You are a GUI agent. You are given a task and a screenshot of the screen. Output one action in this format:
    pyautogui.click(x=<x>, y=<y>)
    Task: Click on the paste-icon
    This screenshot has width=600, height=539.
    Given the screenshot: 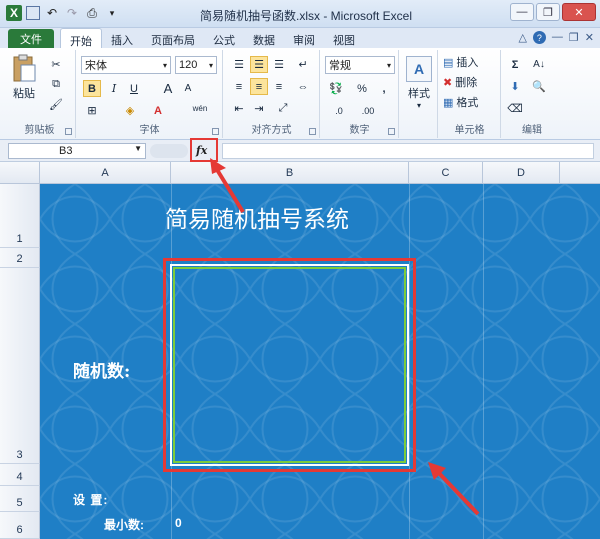 What is the action you would take?
    pyautogui.click(x=24, y=68)
    